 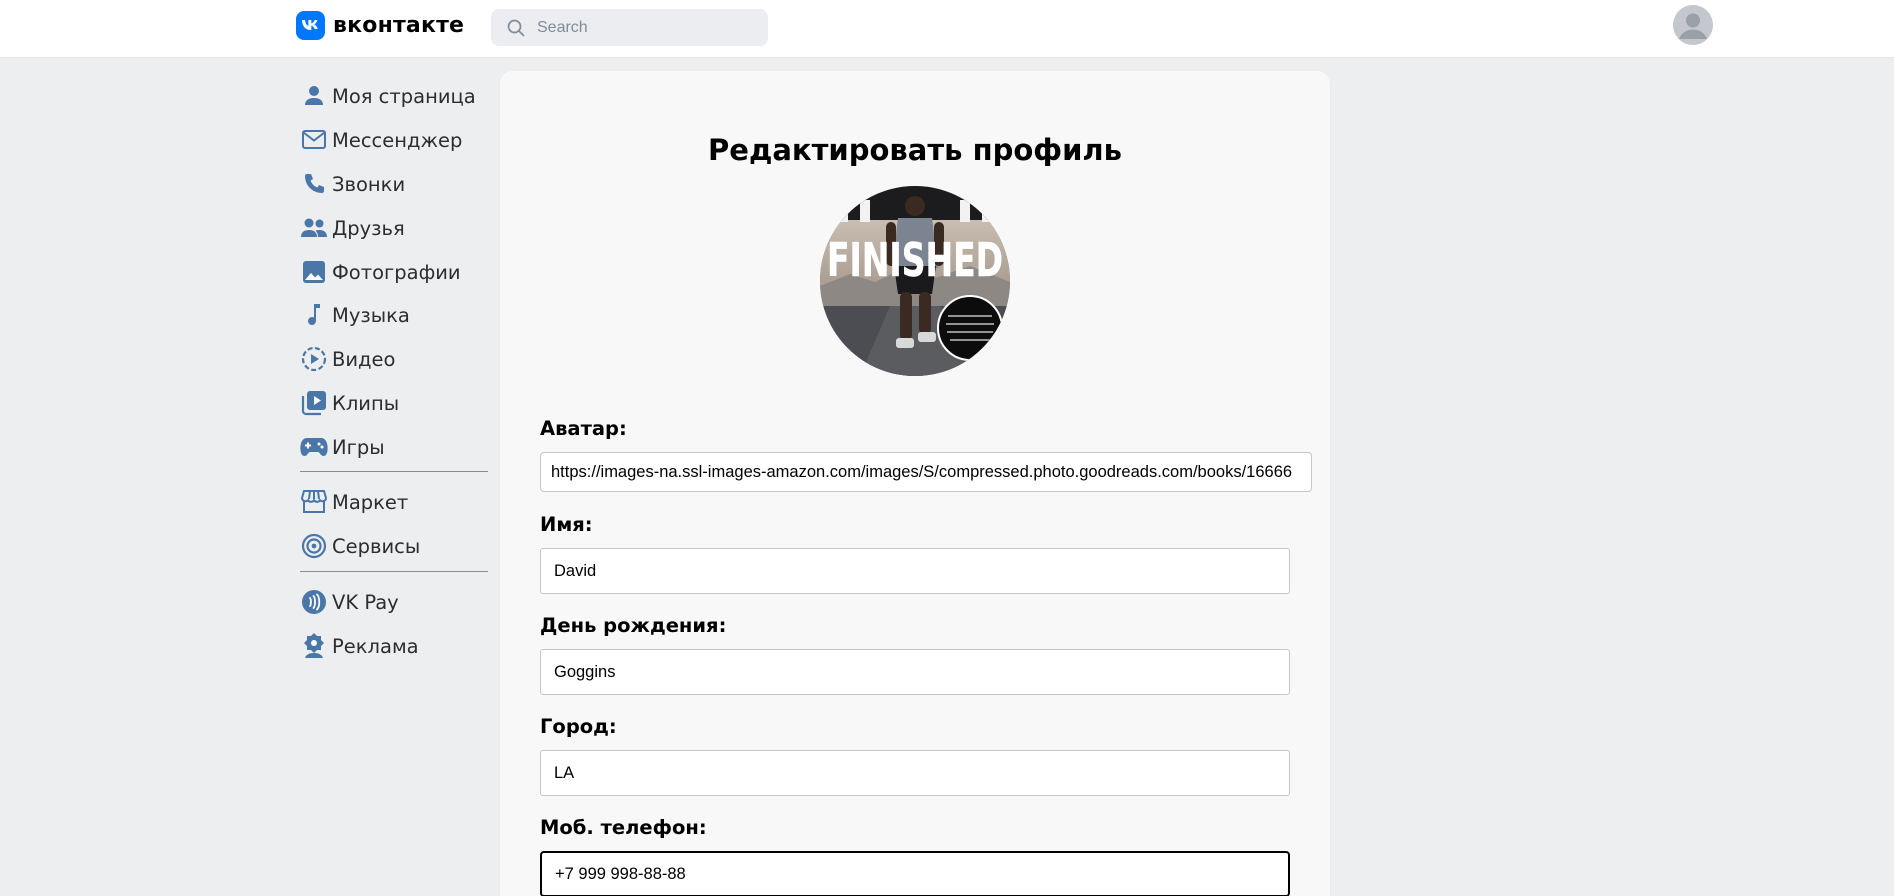 What do you see at coordinates (364, 359) in the screenshot?
I see `sidebar-item-label: Видео` at bounding box center [364, 359].